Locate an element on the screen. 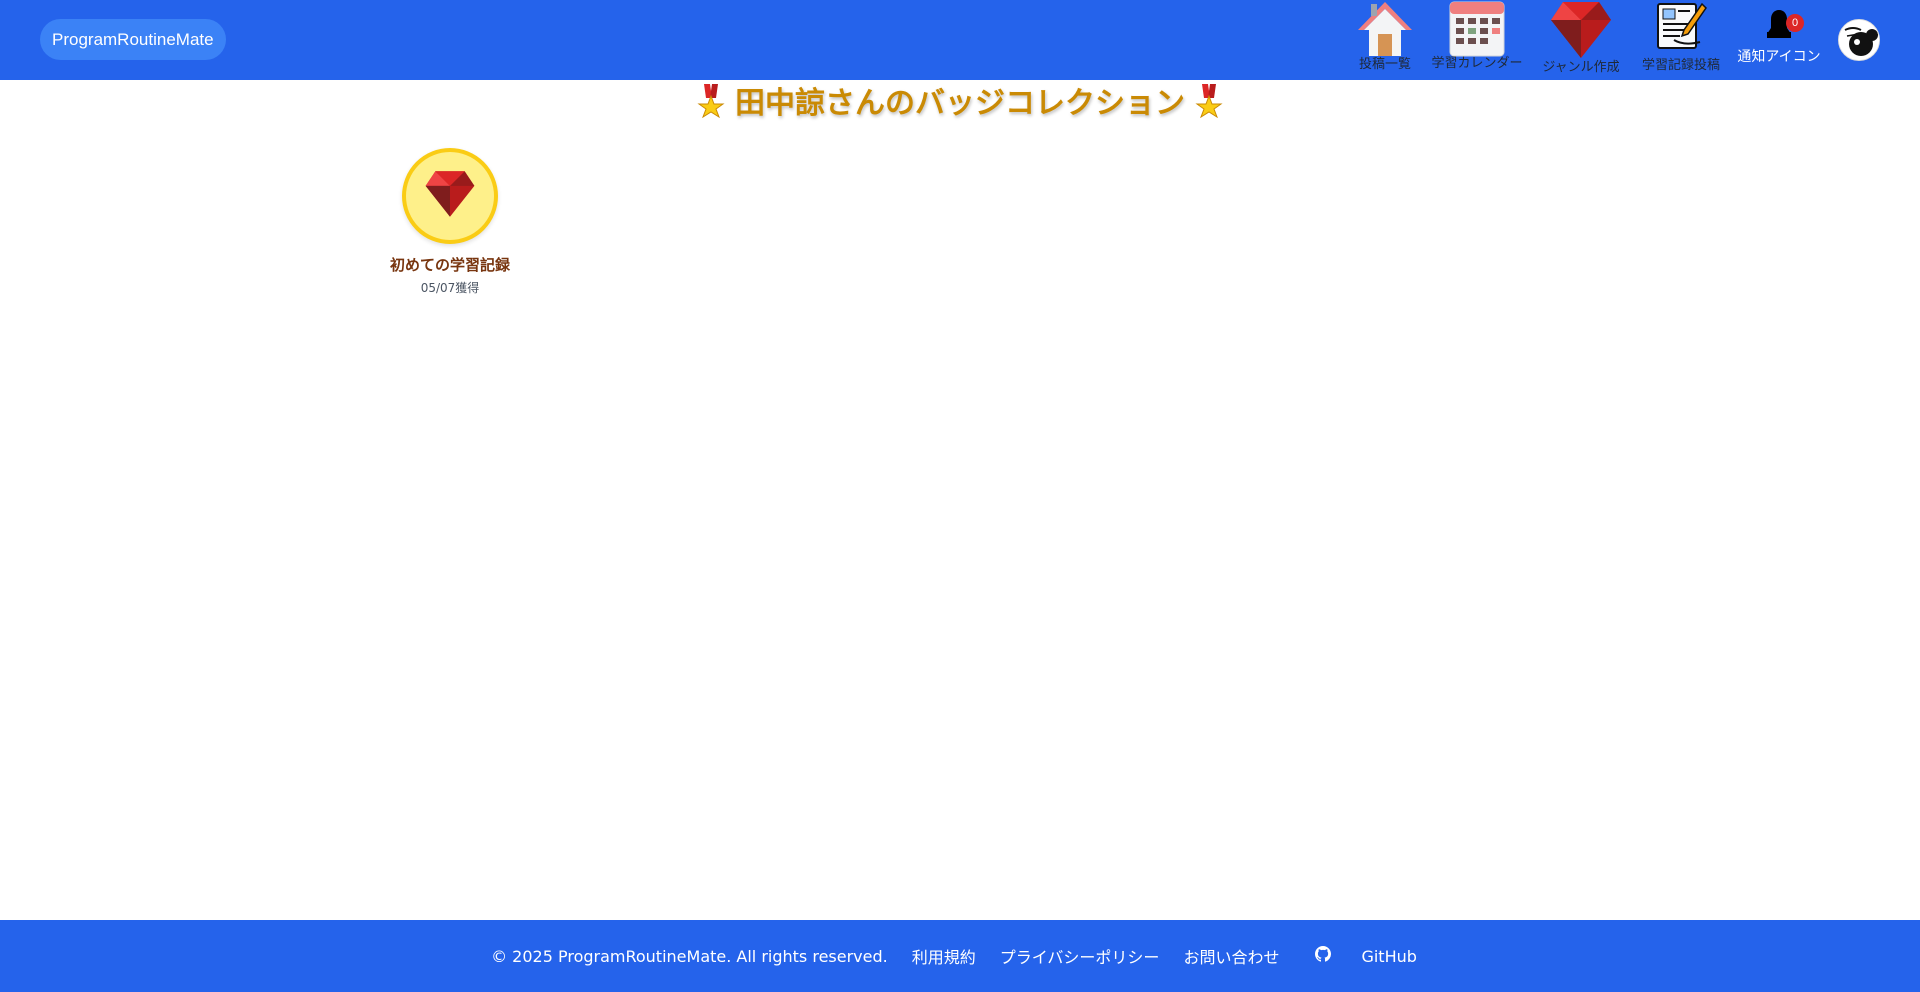 The width and height of the screenshot is (1920, 992). badge-name: 初めての学習記録 is located at coordinates (449, 265).